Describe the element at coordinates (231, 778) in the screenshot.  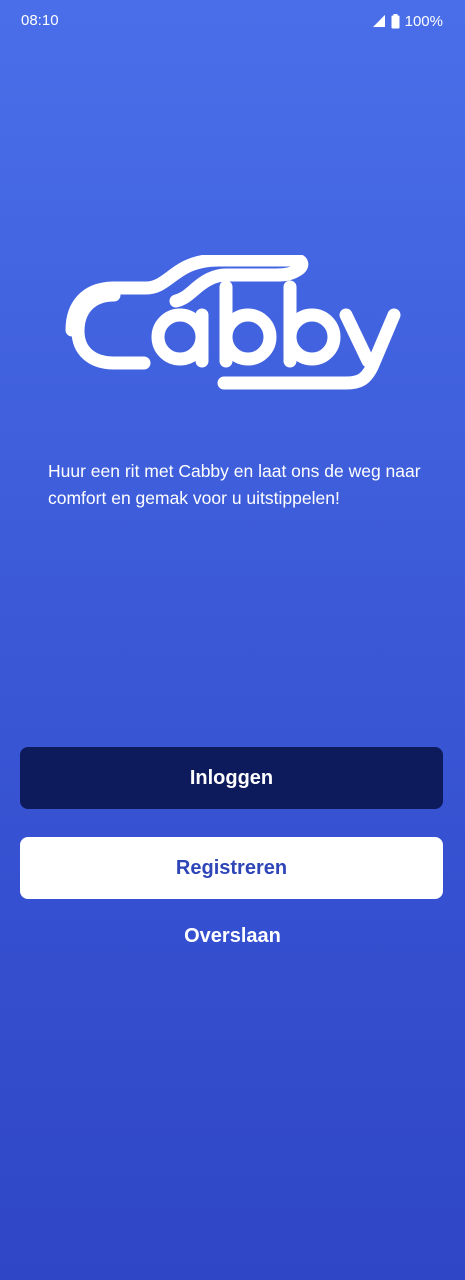
I see `login-button: Inloggen` at that location.